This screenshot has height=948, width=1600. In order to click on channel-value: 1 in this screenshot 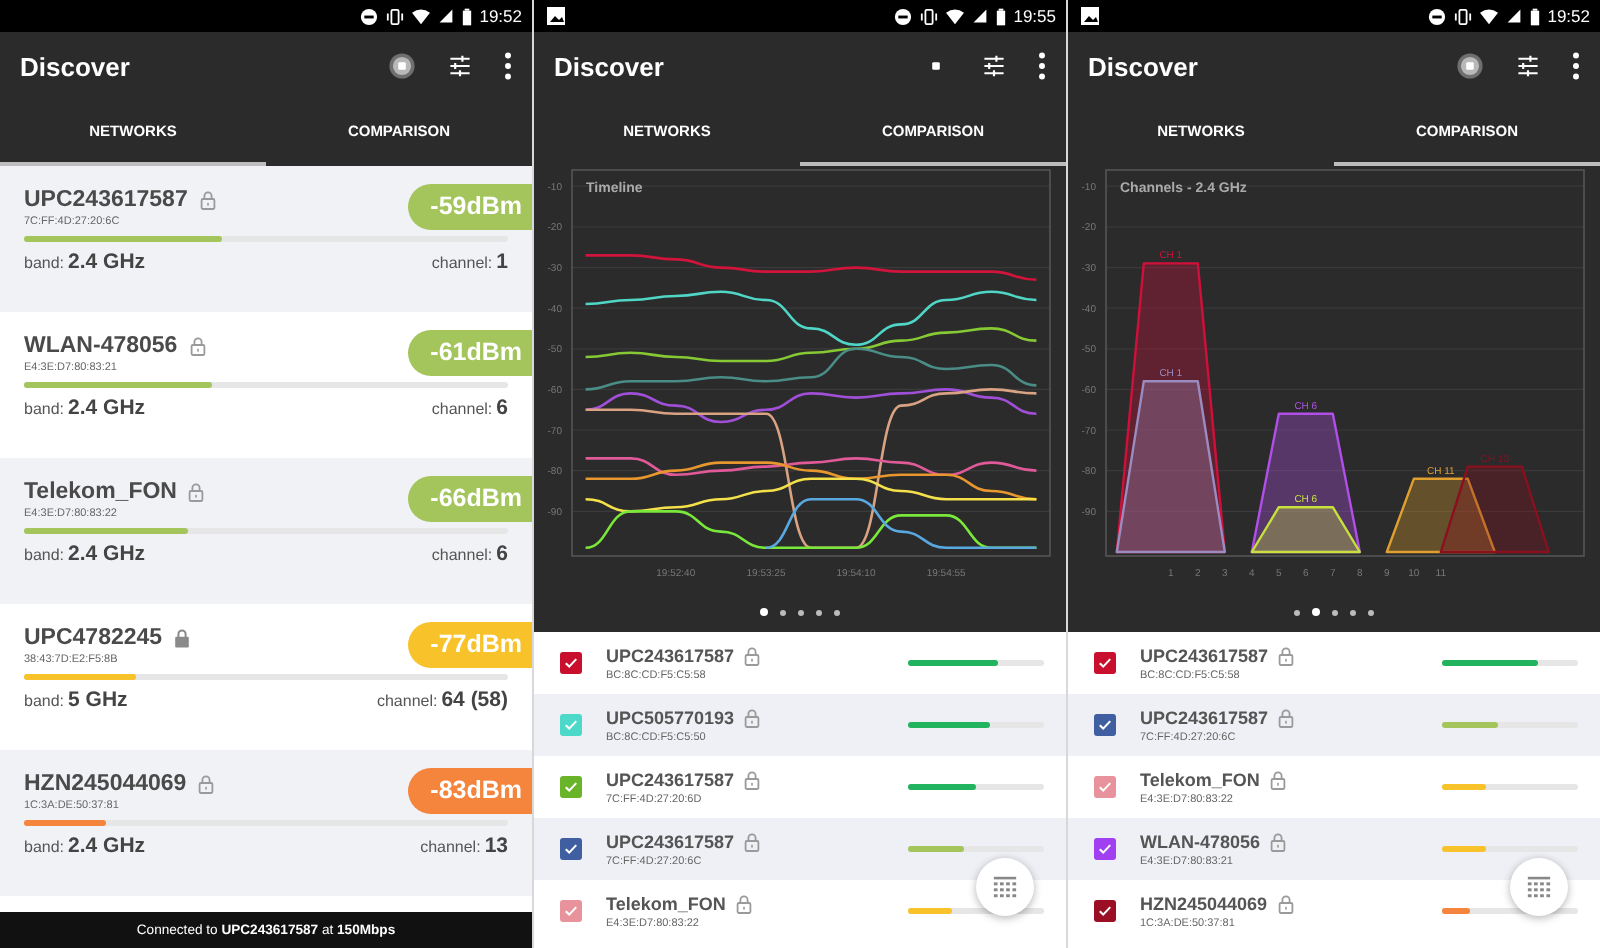, I will do `click(502, 263)`.